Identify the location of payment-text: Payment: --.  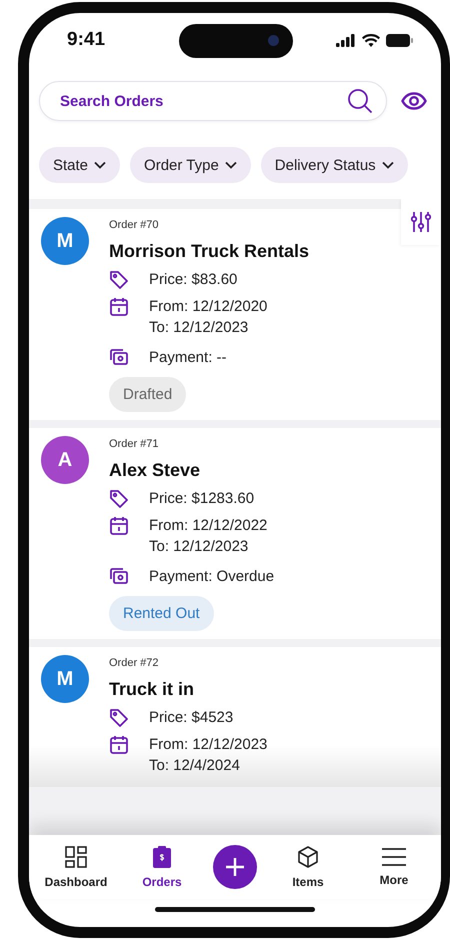
(188, 358).